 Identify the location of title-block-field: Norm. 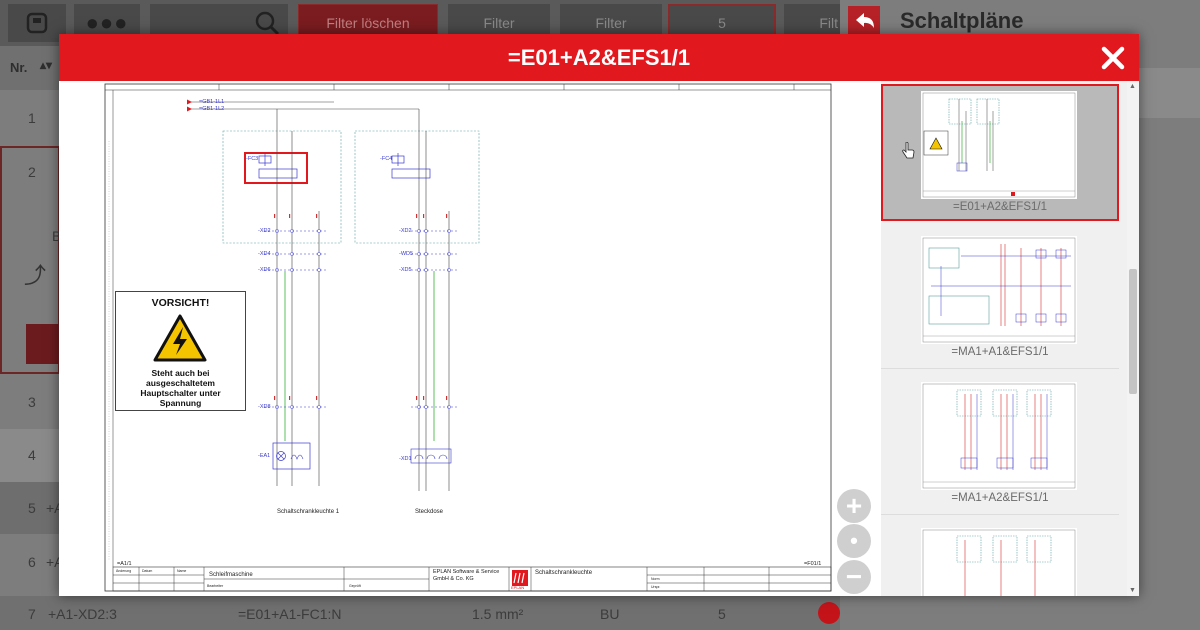
(655, 579).